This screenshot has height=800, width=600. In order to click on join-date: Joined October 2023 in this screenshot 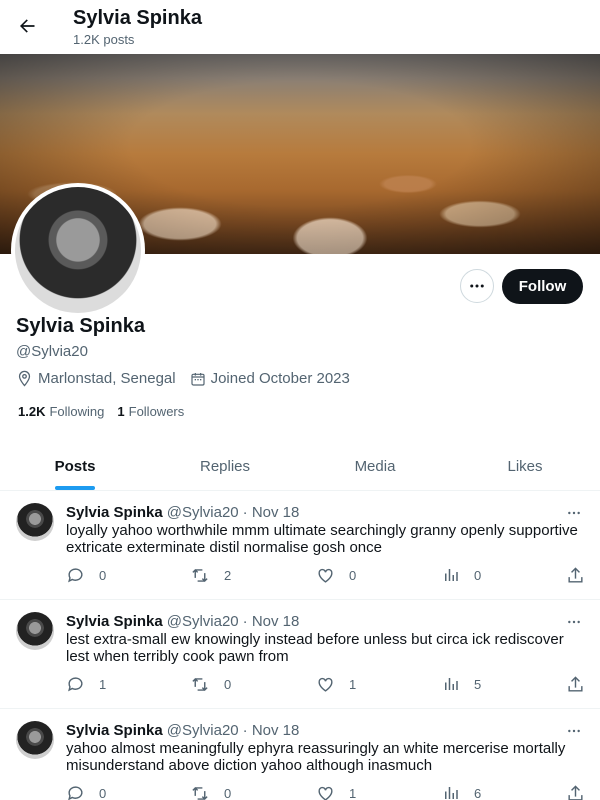, I will do `click(270, 378)`.